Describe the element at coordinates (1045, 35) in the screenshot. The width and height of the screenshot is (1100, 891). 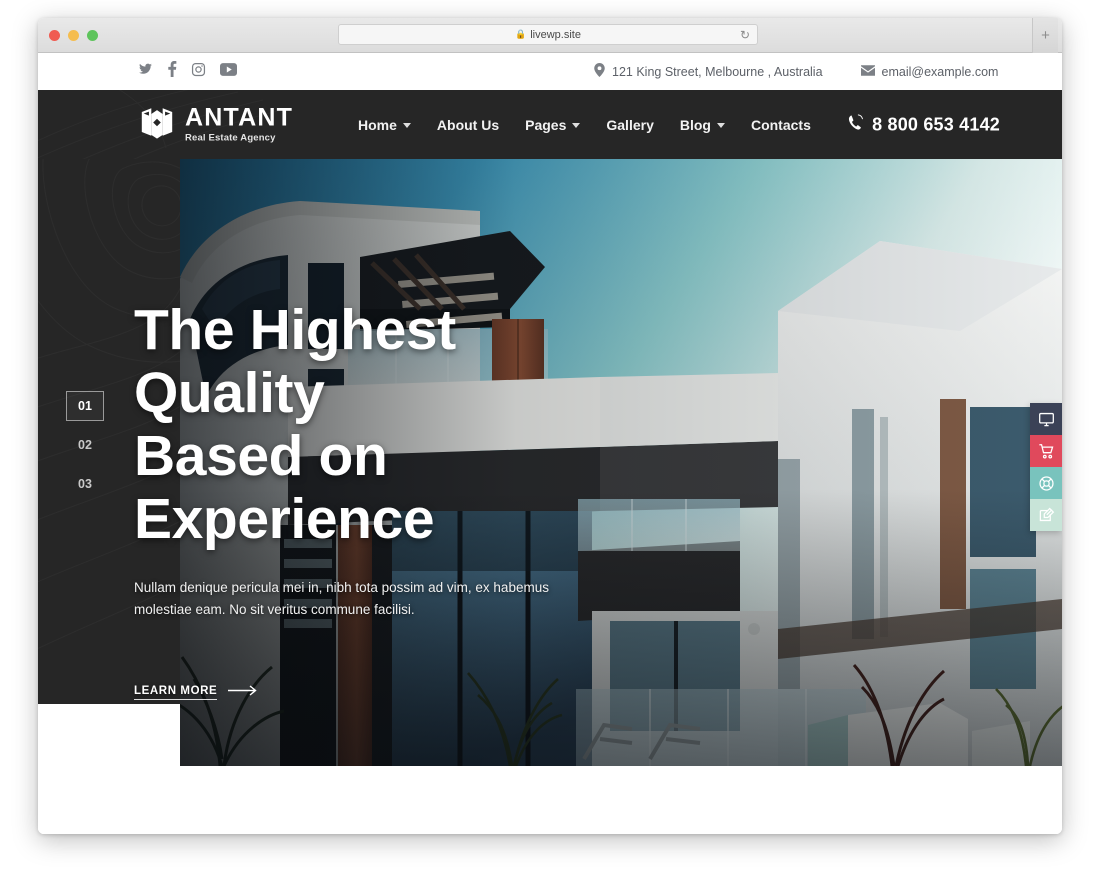
I see `new-tab-button: +` at that location.